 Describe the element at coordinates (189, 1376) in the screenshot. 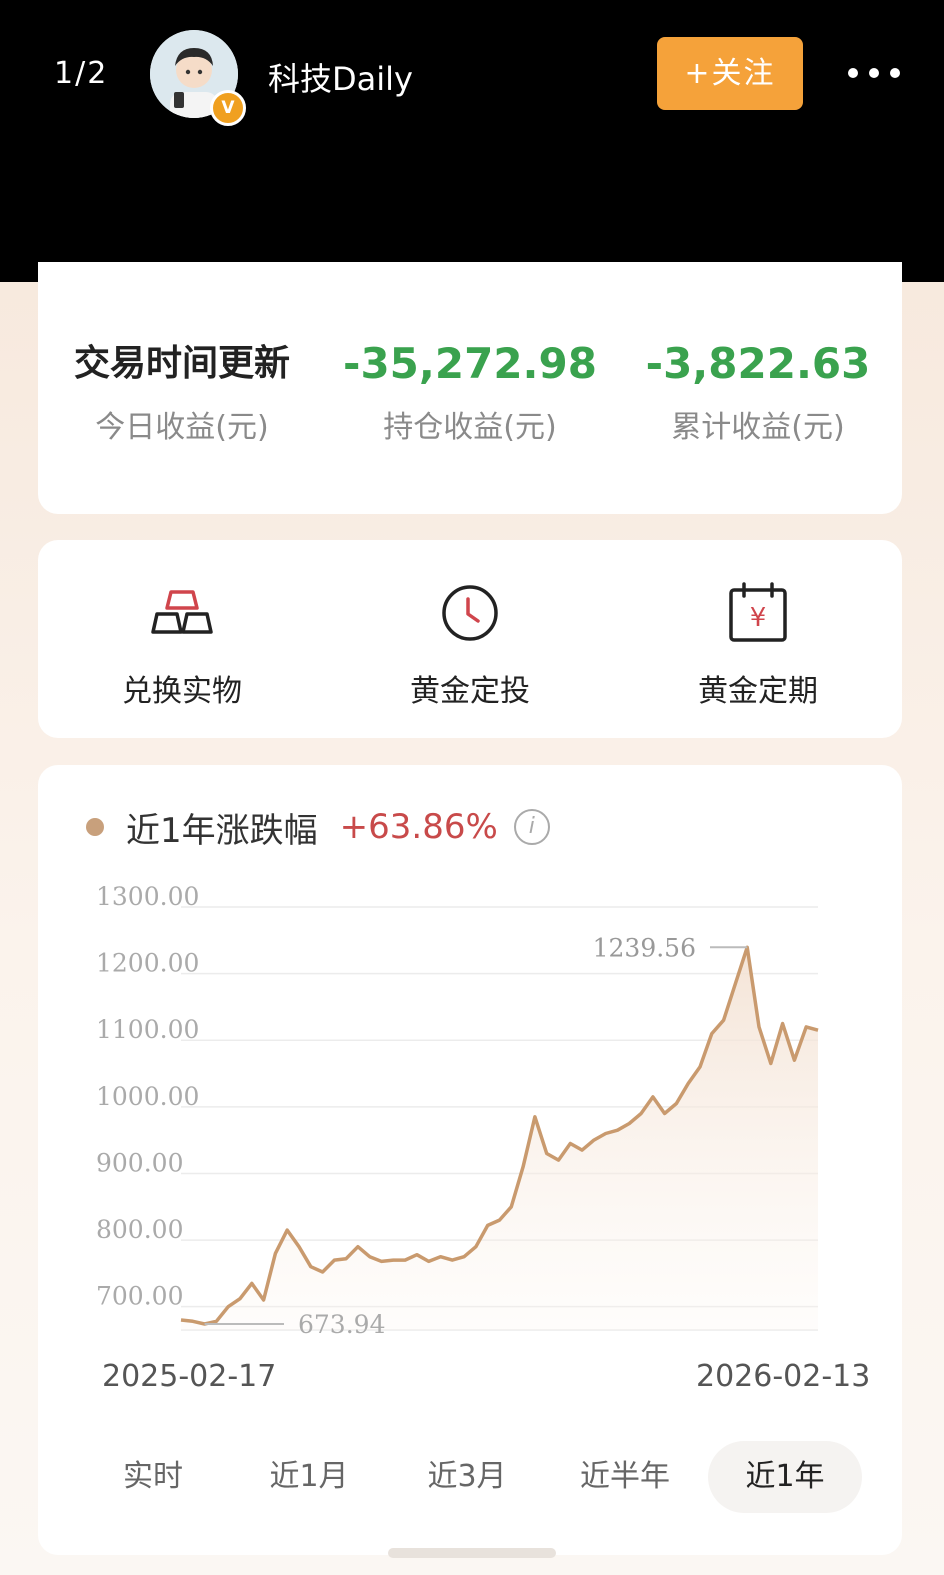

I see `x-axis-start-date: 2025-02-17` at that location.